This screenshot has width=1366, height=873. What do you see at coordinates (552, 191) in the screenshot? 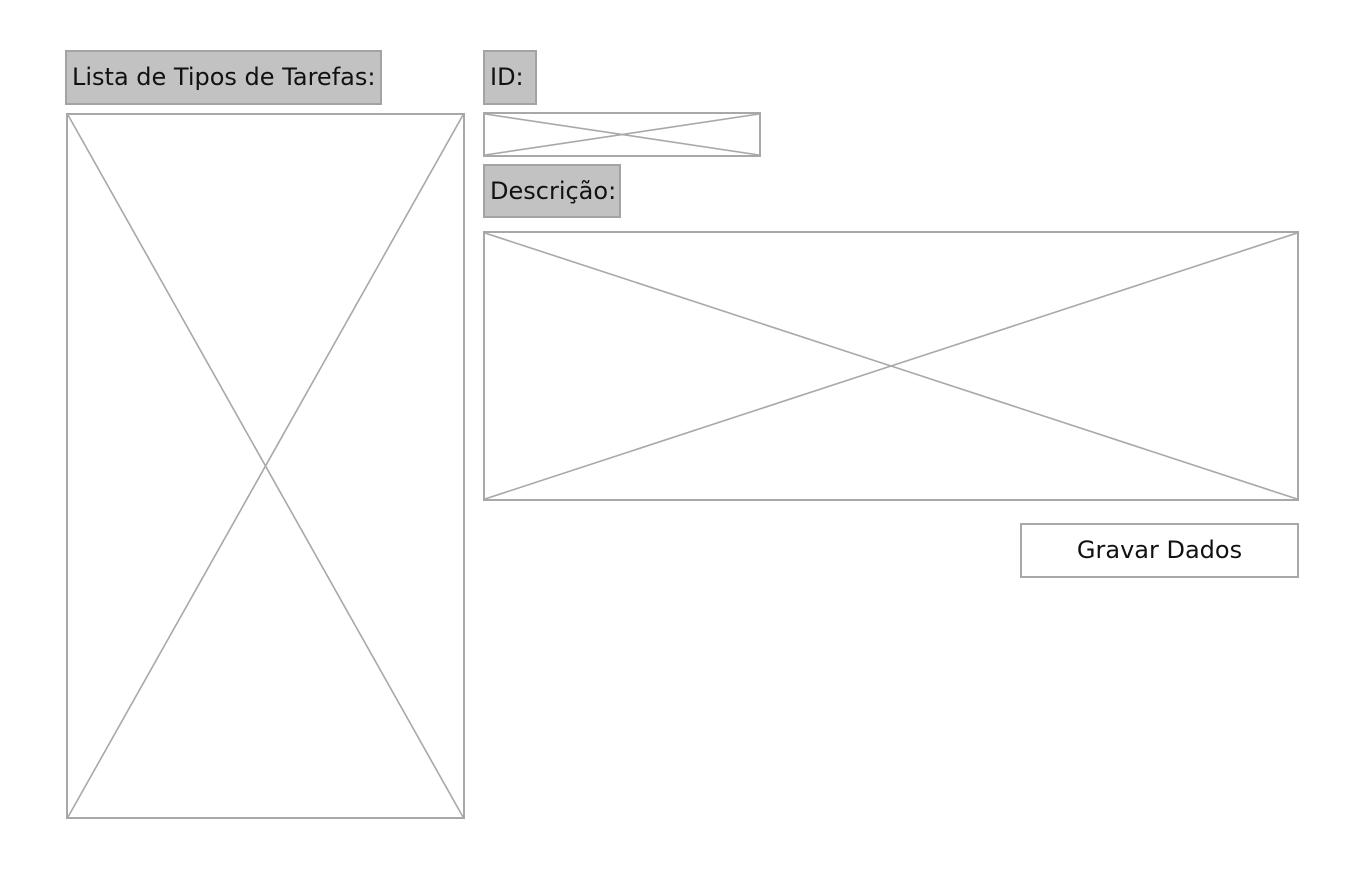
I see `description-label: Descrição:` at bounding box center [552, 191].